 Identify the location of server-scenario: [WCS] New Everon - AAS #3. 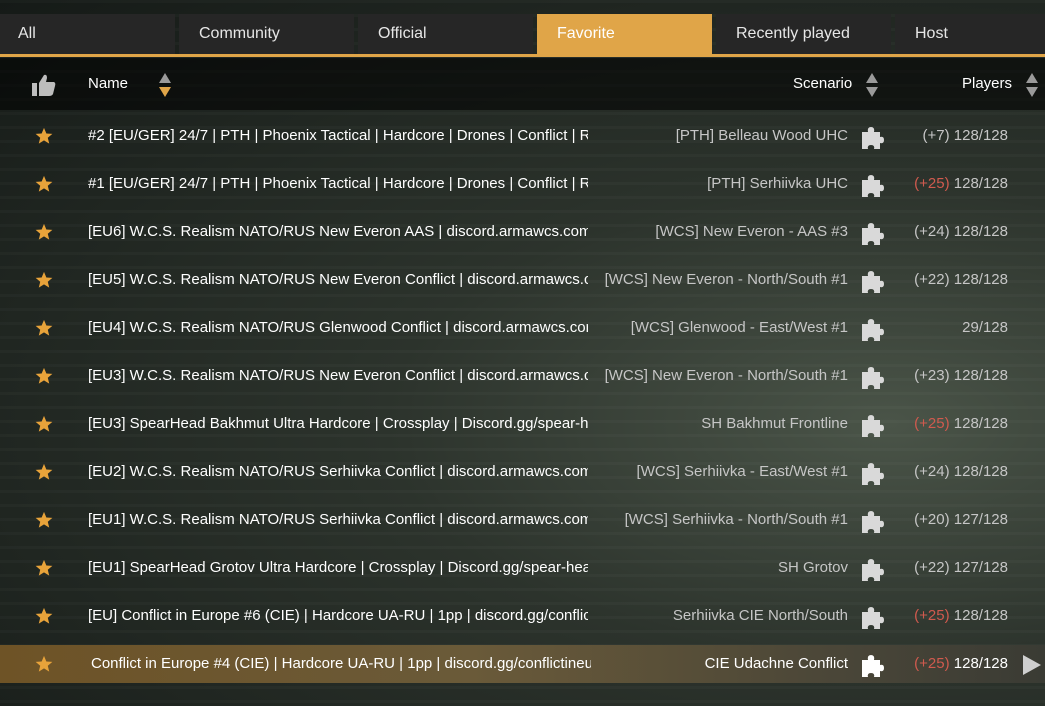
(751, 231).